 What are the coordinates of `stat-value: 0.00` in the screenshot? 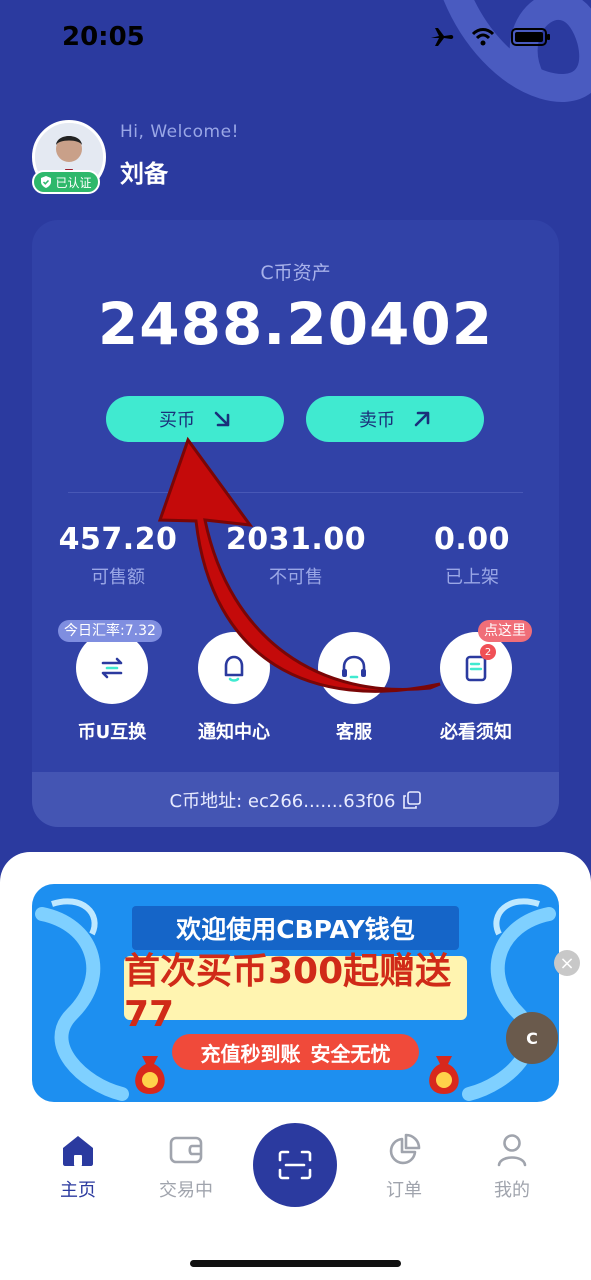 It's located at (472, 539).